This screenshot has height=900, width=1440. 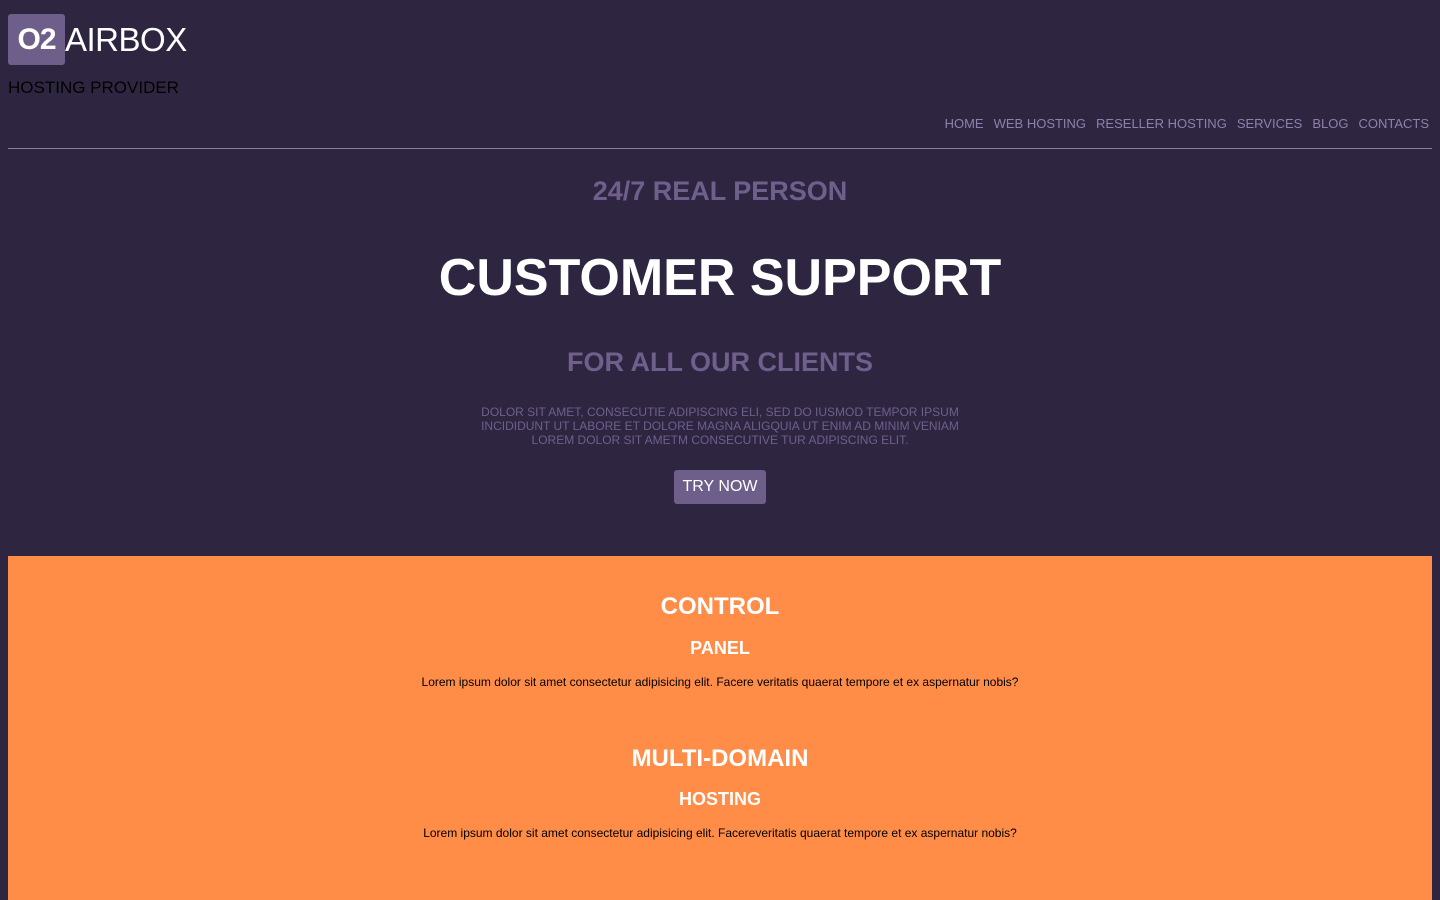 What do you see at coordinates (720, 758) in the screenshot?
I see `feature-title: MULTI-DOMAIN` at bounding box center [720, 758].